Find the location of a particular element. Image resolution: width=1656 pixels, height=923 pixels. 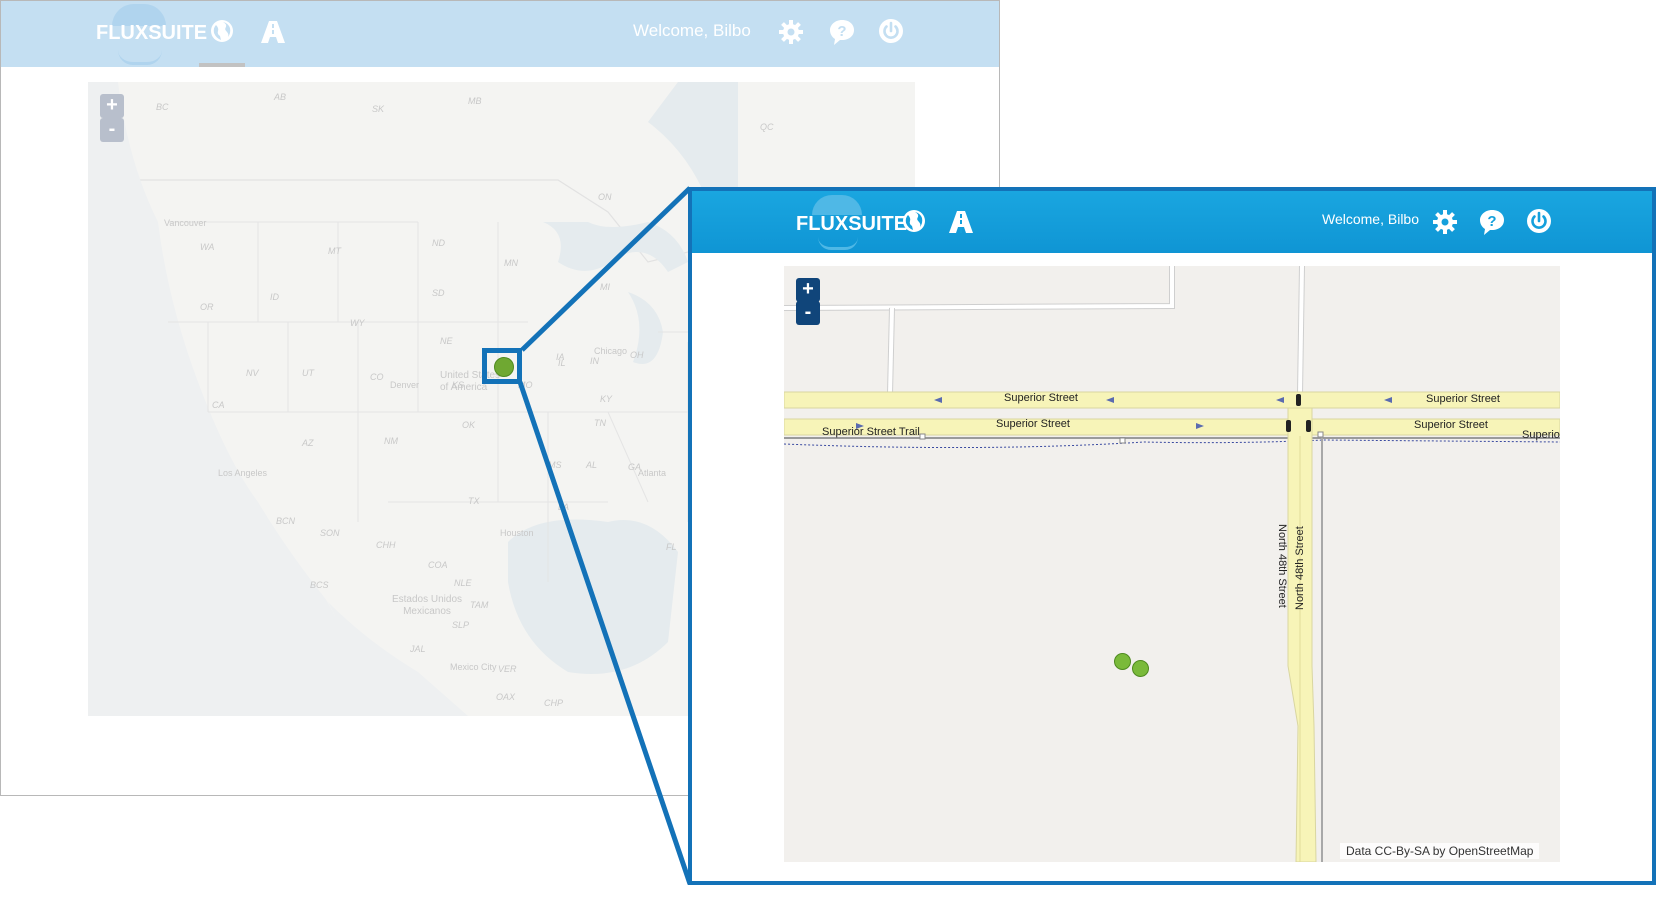

road-icon is located at coordinates (961, 222).